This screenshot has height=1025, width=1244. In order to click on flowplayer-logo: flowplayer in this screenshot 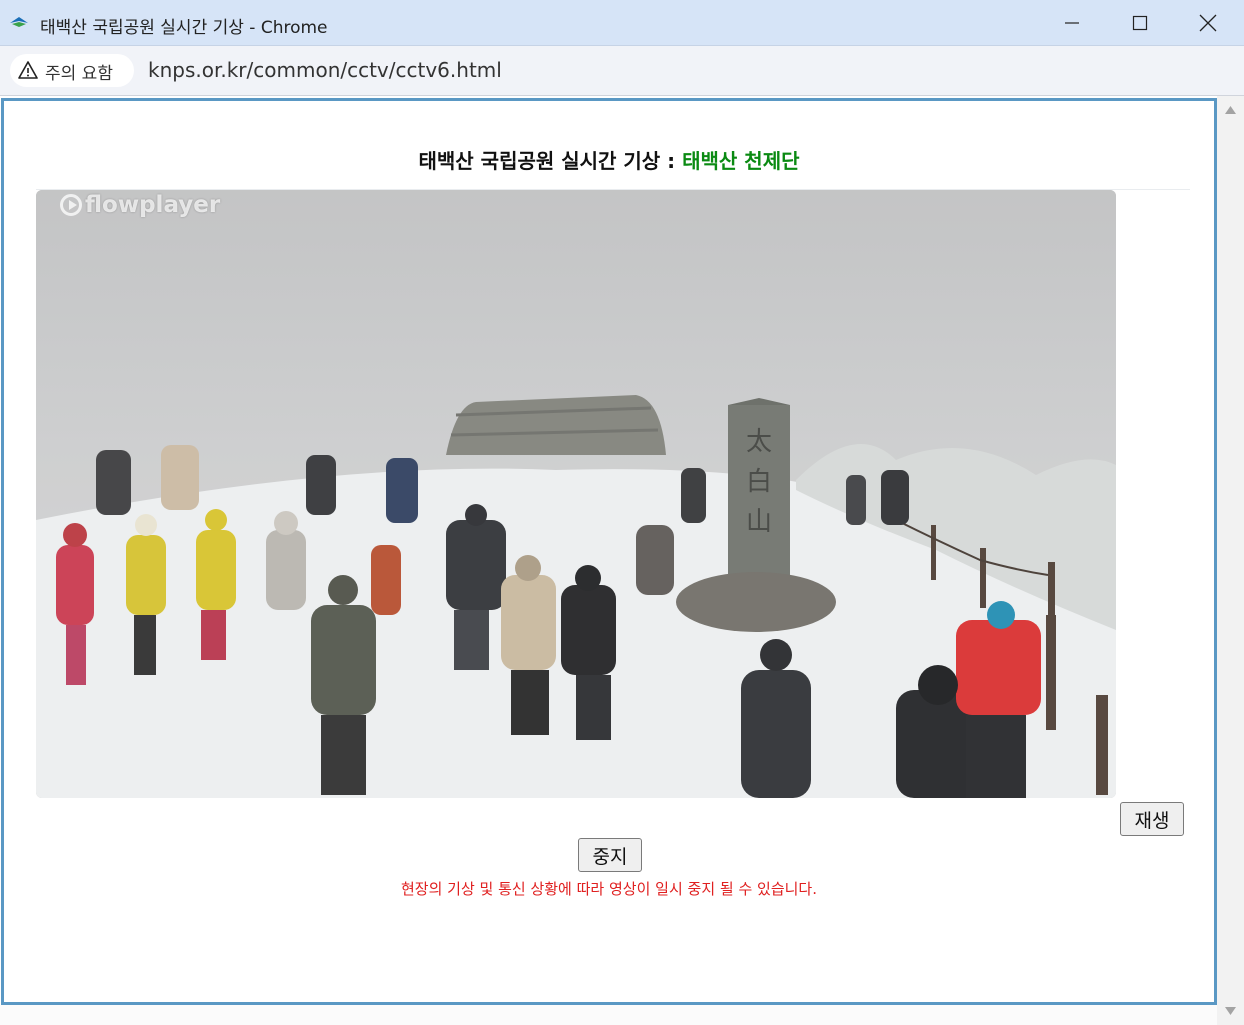, I will do `click(140, 205)`.